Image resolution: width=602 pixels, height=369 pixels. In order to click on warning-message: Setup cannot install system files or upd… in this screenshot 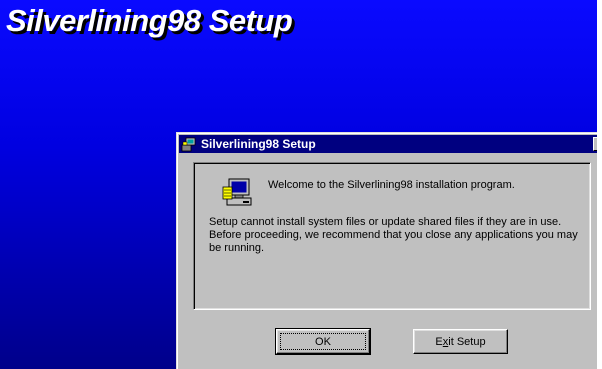, I will do `click(393, 235)`.